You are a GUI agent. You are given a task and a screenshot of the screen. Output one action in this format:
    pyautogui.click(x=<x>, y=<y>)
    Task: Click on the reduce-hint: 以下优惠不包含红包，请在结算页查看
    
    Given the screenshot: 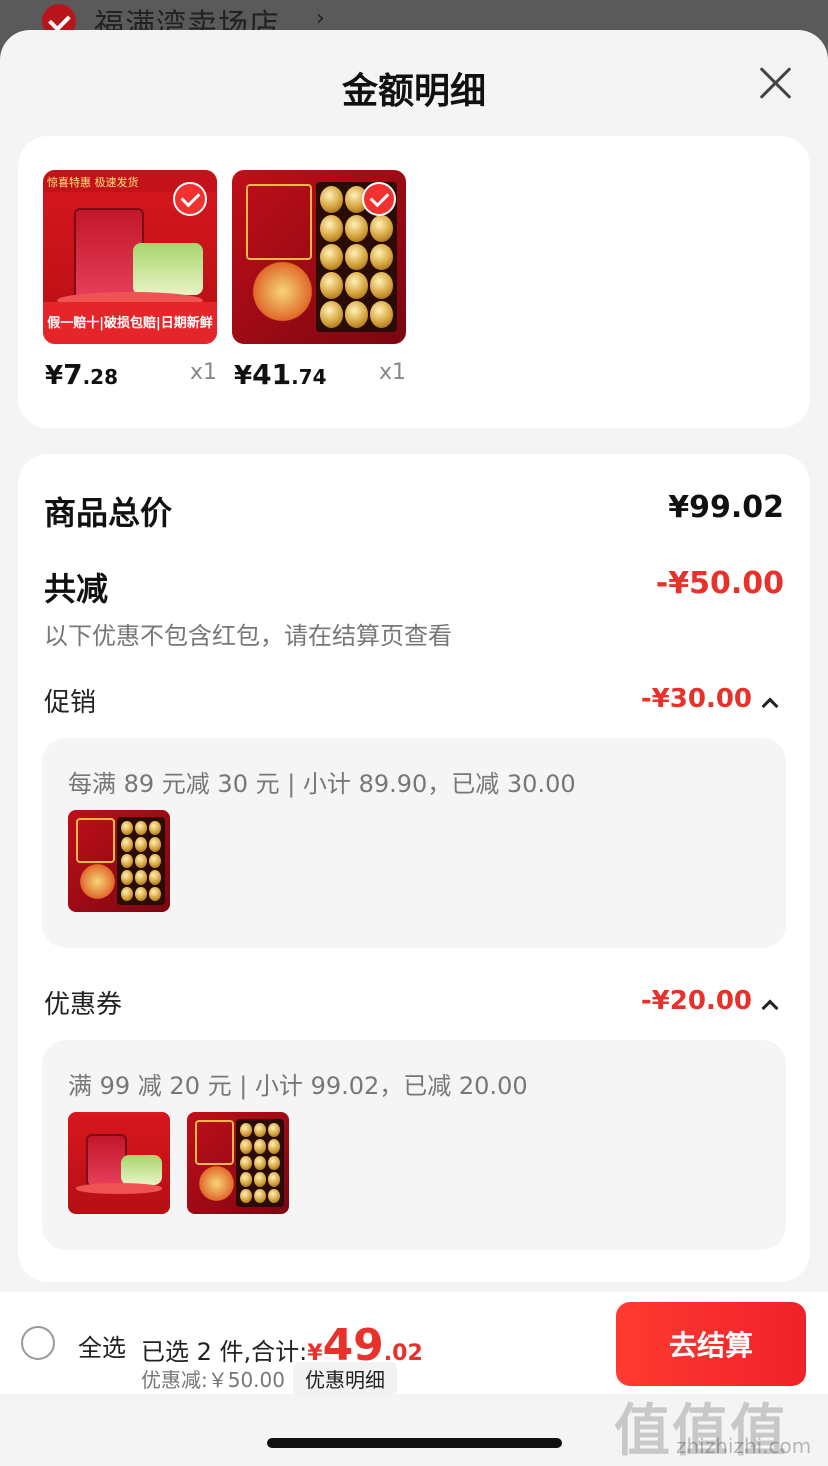 What is the action you would take?
    pyautogui.click(x=248, y=636)
    